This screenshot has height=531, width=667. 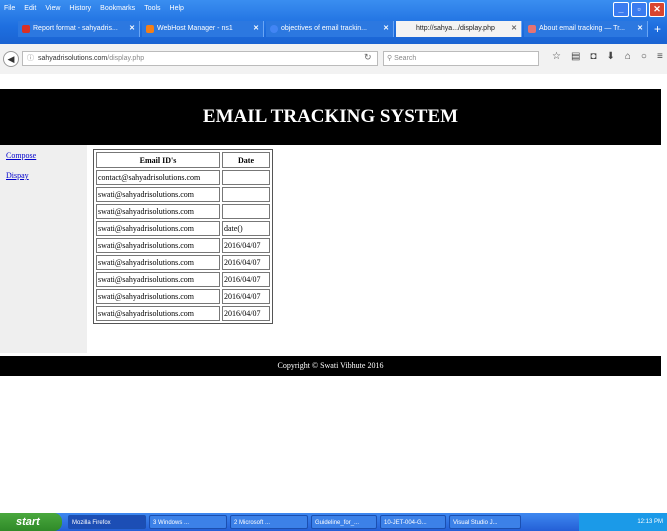 I want to click on back-icon: ◀, so click(x=11, y=59).